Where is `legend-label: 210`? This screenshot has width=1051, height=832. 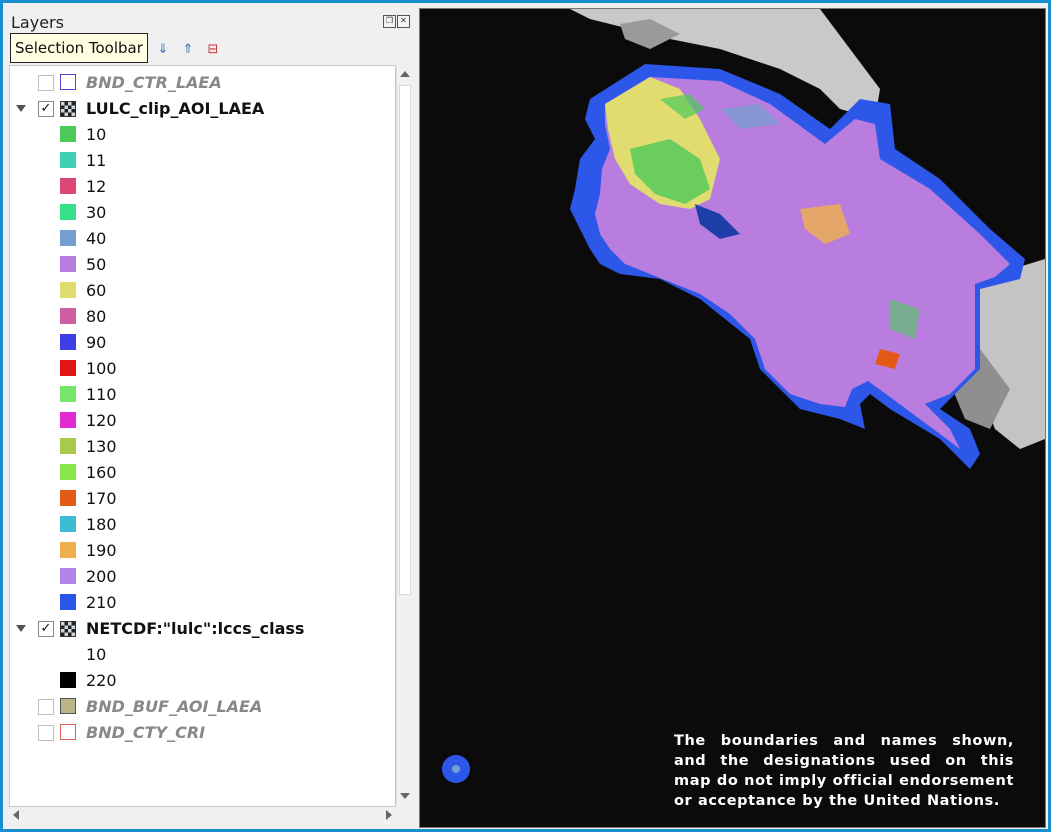
legend-label: 210 is located at coordinates (101, 602).